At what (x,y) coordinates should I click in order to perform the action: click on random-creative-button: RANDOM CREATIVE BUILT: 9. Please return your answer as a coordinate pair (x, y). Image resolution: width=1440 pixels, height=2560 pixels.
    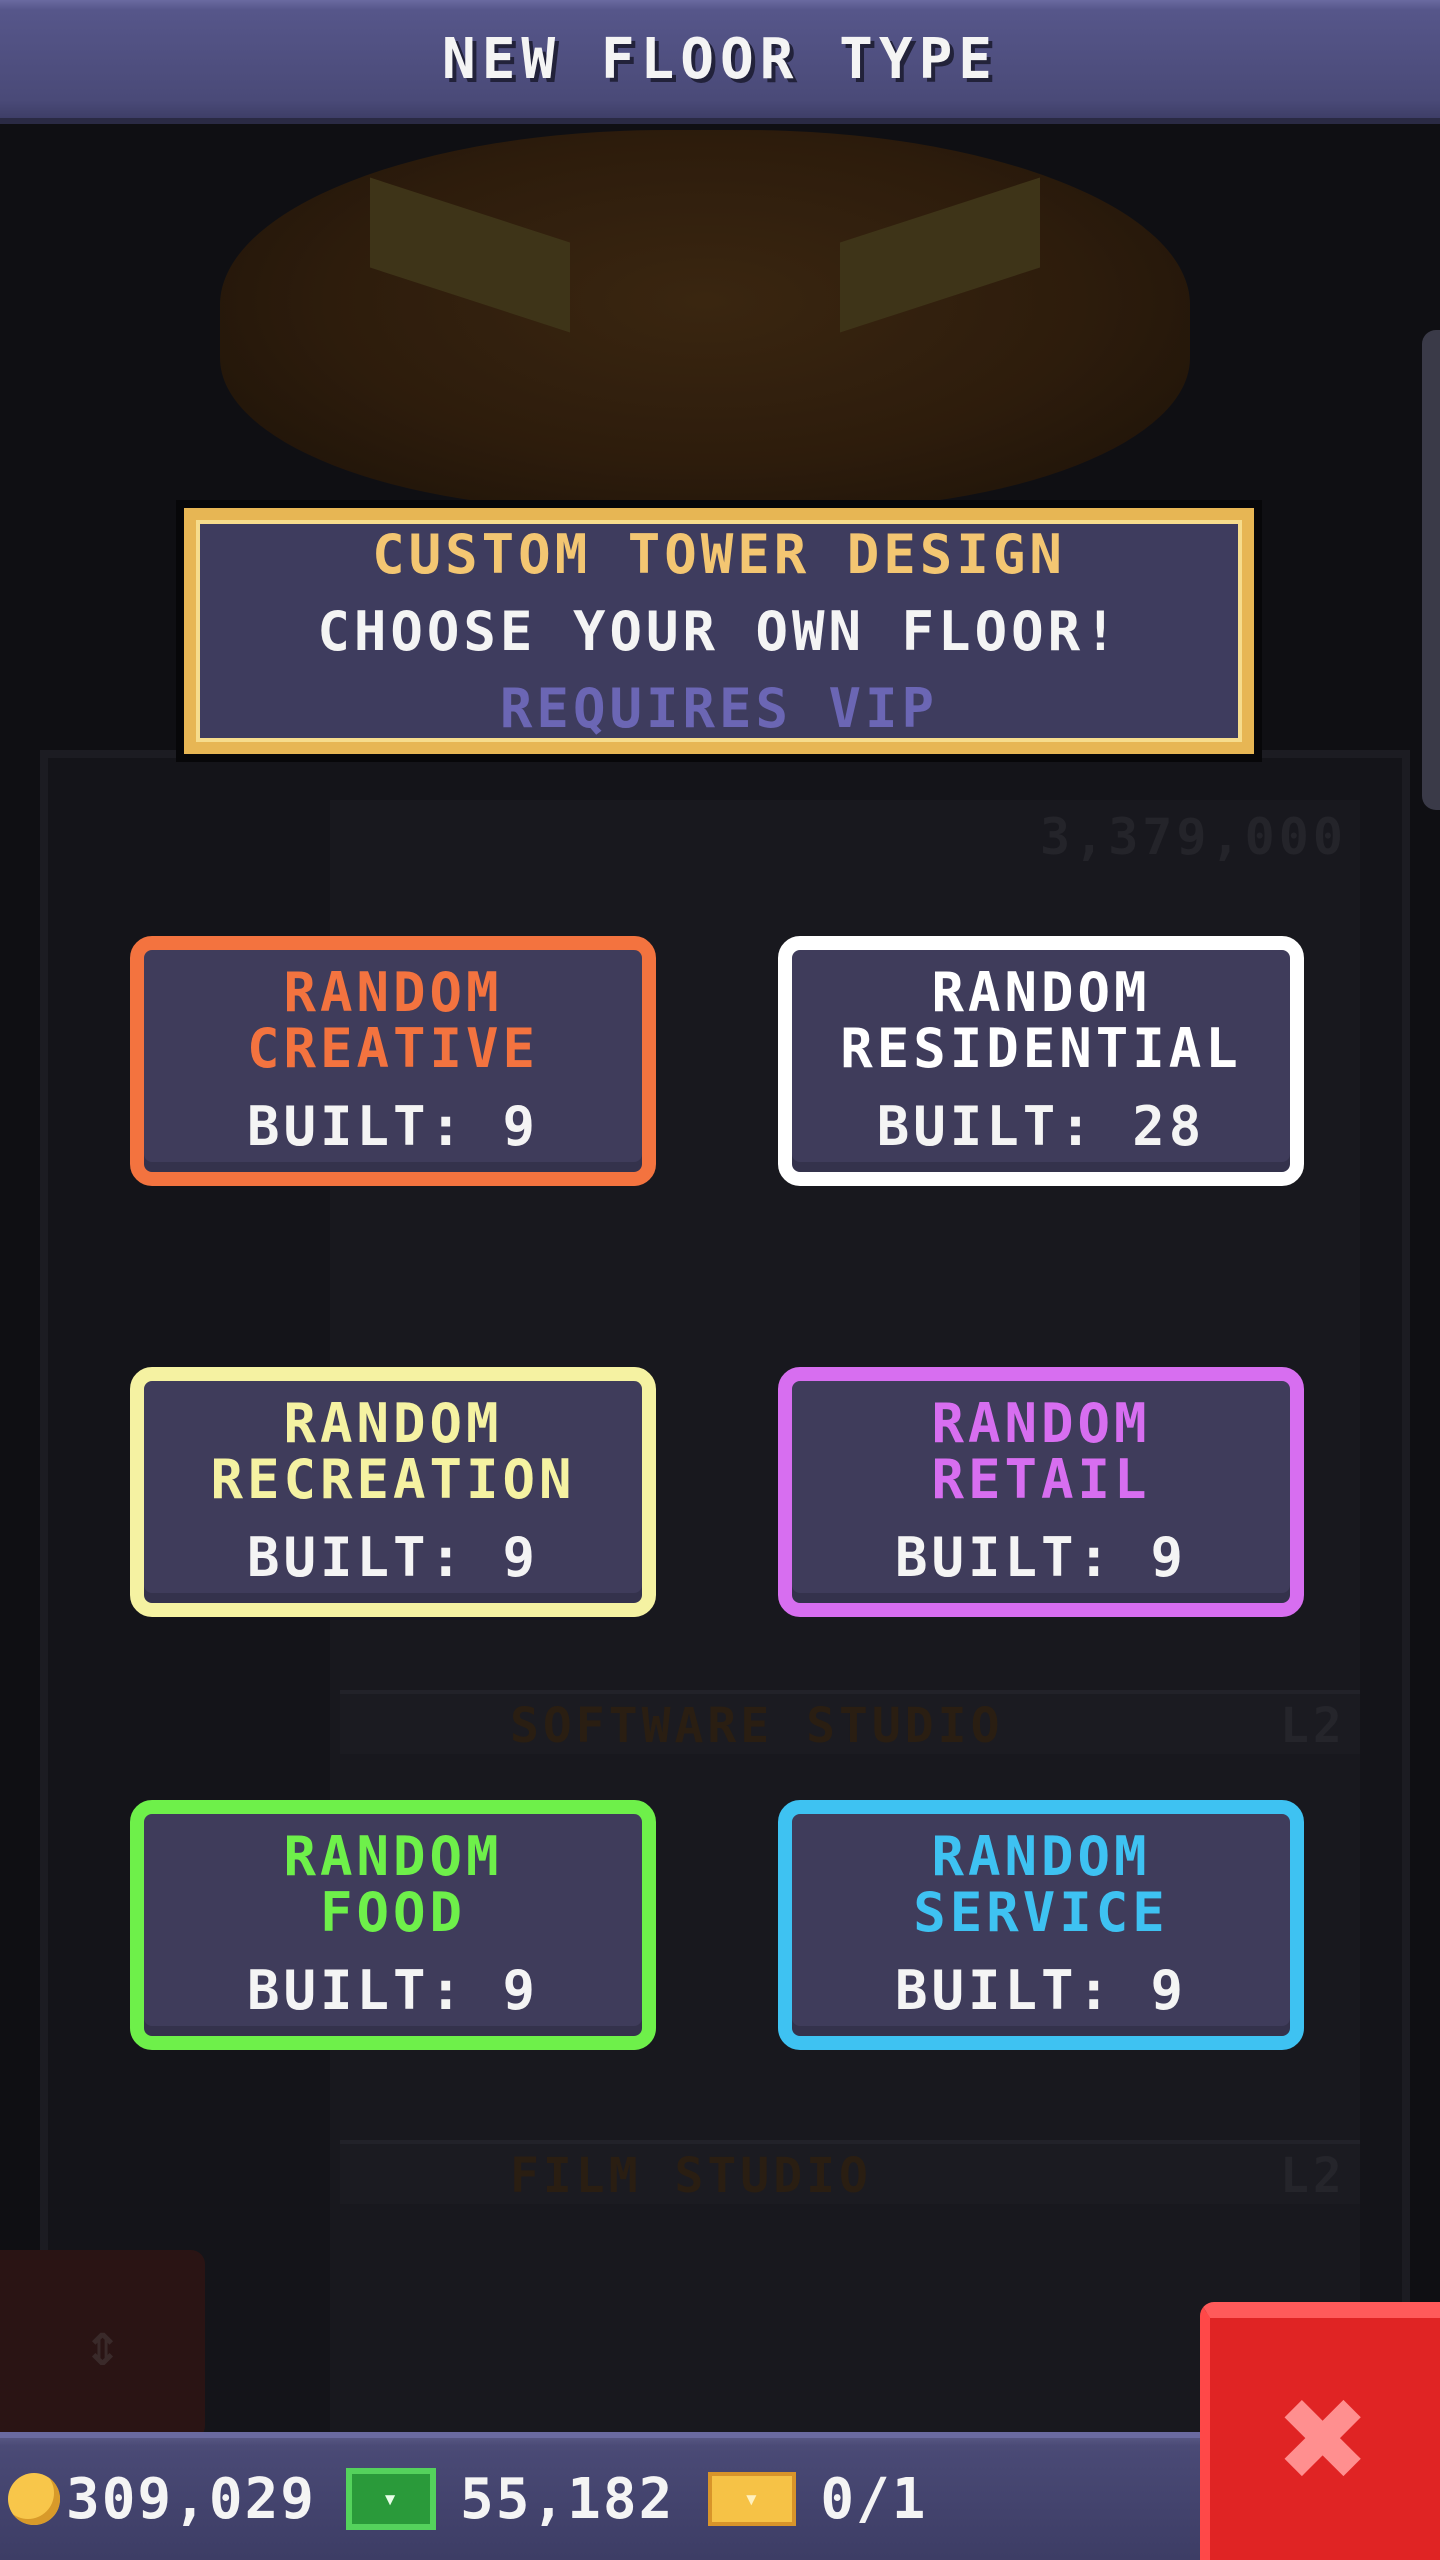
    Looking at the image, I should click on (393, 1061).